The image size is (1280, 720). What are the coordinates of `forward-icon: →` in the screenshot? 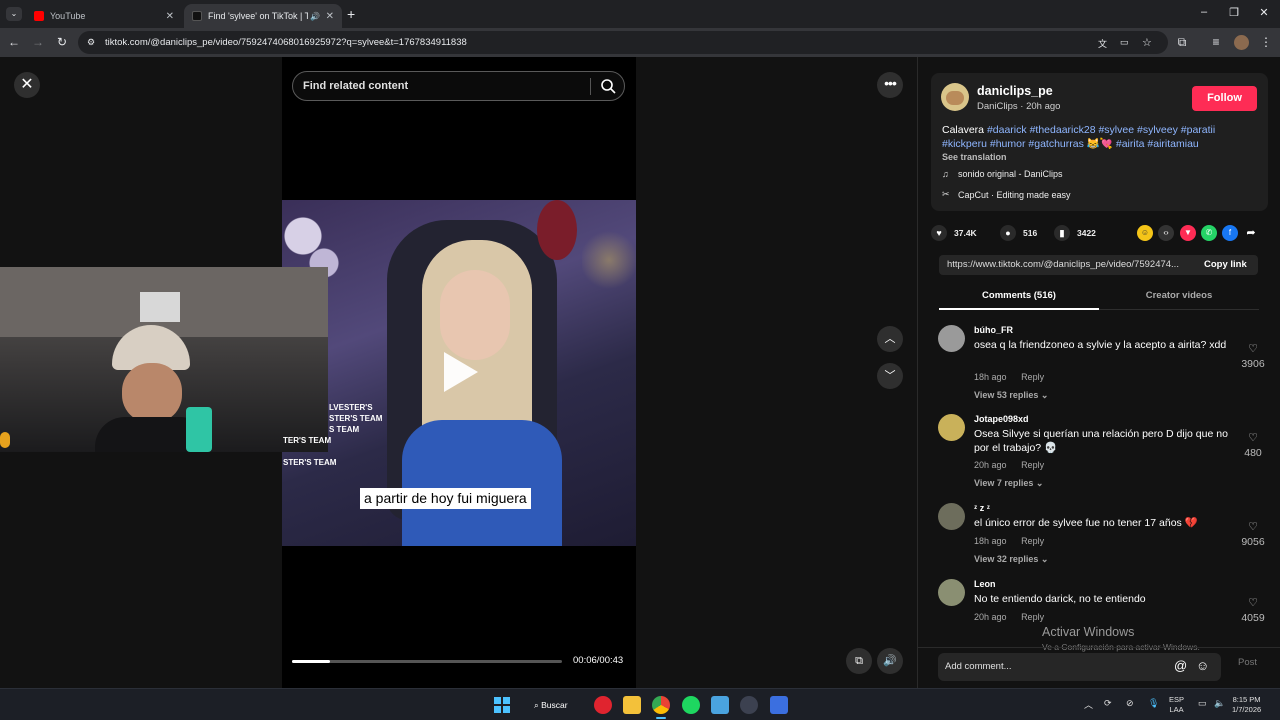 It's located at (38, 42).